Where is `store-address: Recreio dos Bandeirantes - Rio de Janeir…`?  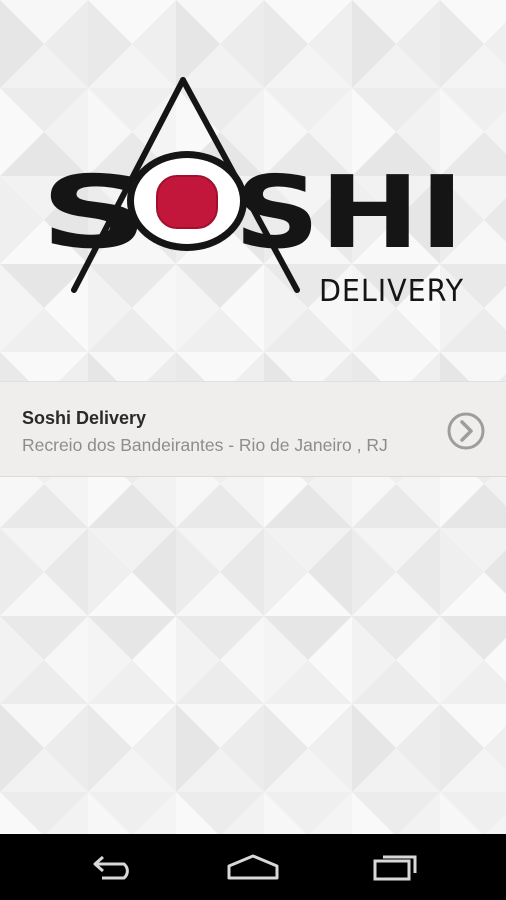 store-address: Recreio dos Bandeirantes - Rio de Janeir… is located at coordinates (205, 445).